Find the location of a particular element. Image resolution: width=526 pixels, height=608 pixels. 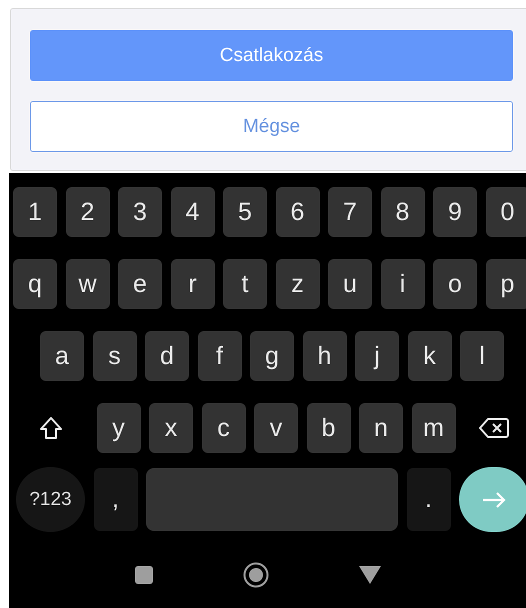

arrow-icon is located at coordinates (494, 499).